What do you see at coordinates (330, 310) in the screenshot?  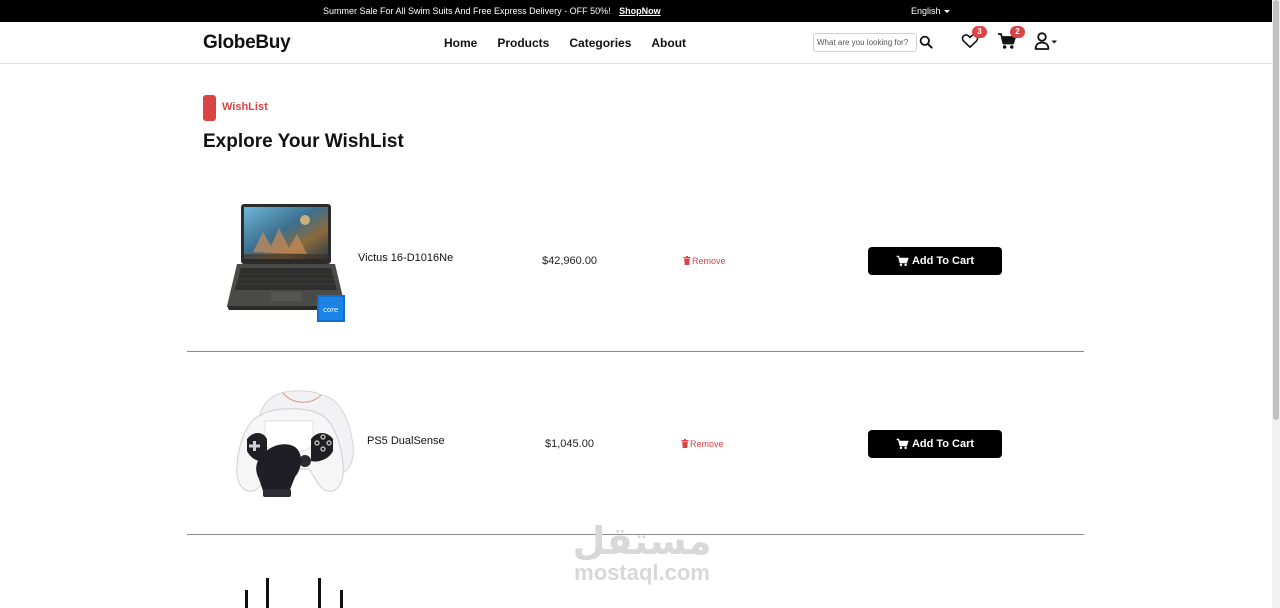 I see `svg-text: core` at bounding box center [330, 310].